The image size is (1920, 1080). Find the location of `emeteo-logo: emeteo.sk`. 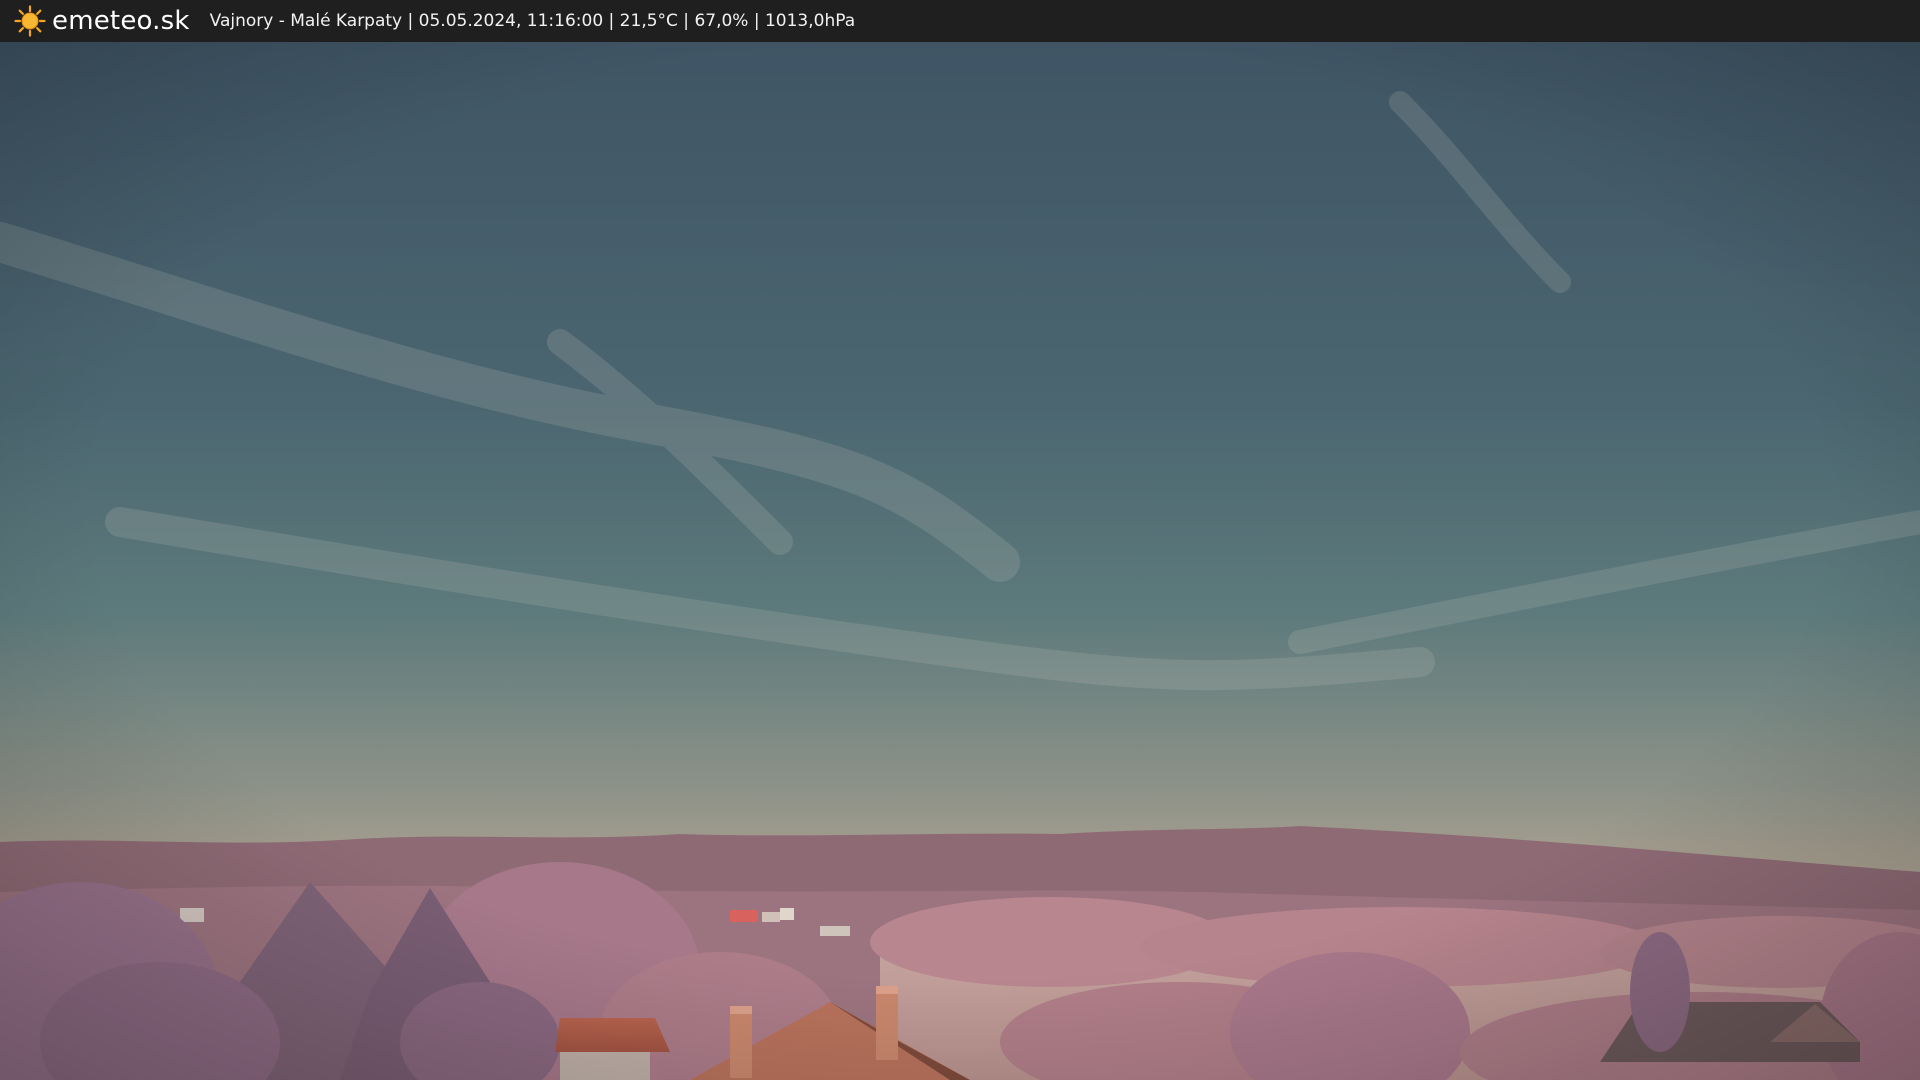

emeteo-logo: emeteo.sk is located at coordinates (102, 21).